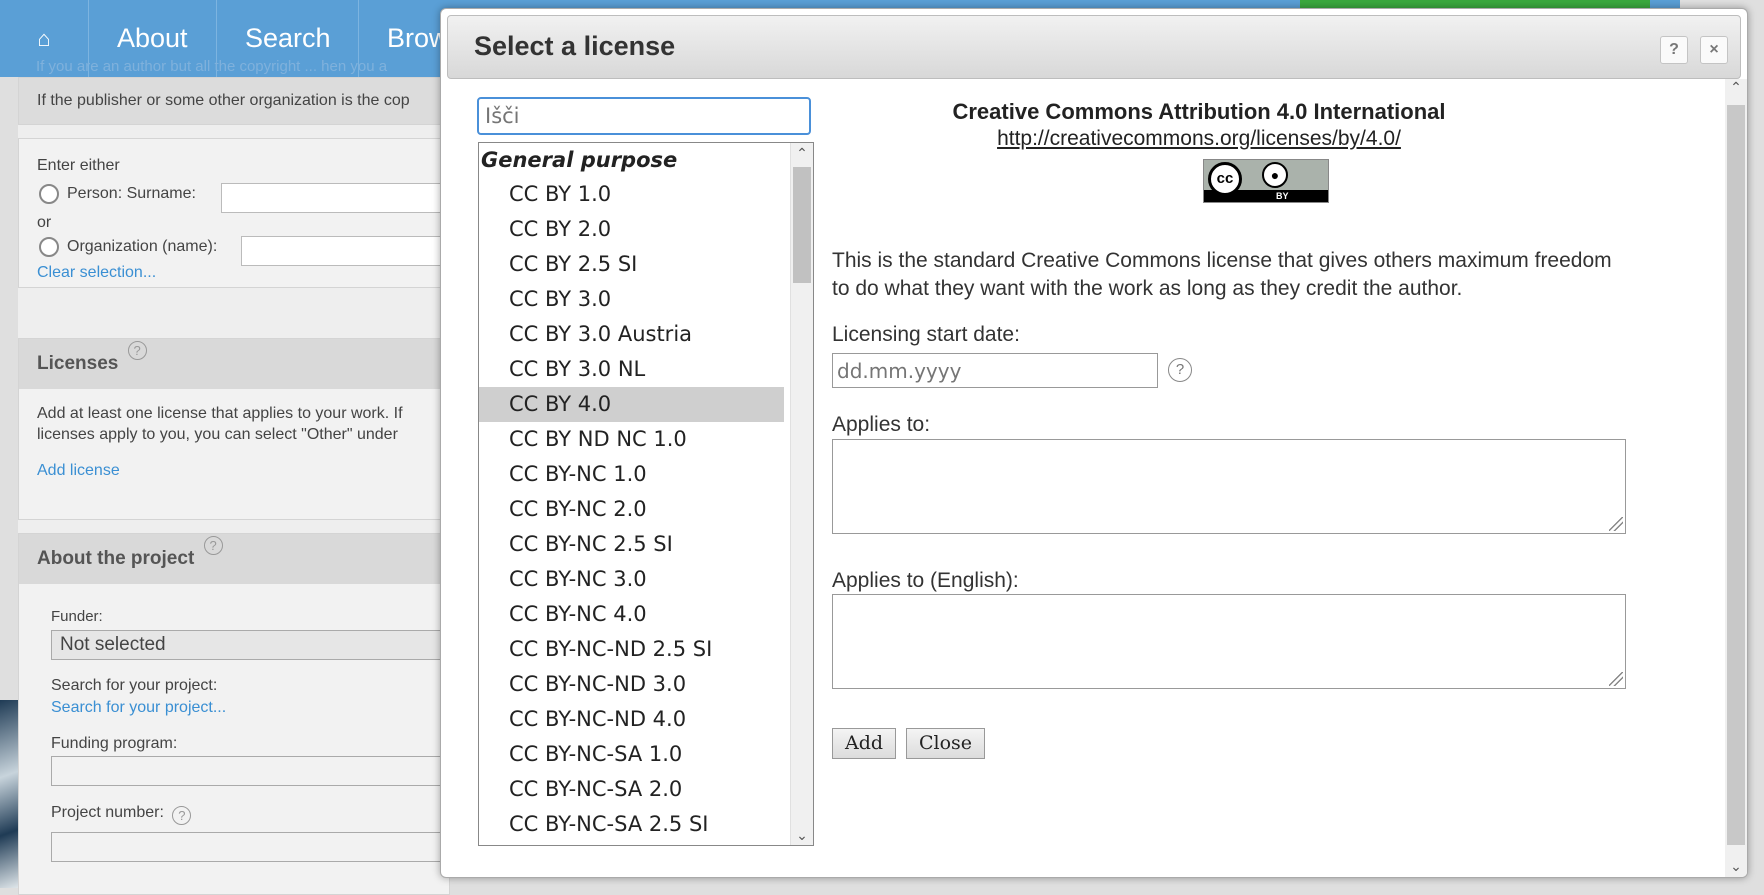 The image size is (1764, 895). What do you see at coordinates (631, 334) in the screenshot?
I see `license-option: CC BY 3.0 Austria` at bounding box center [631, 334].